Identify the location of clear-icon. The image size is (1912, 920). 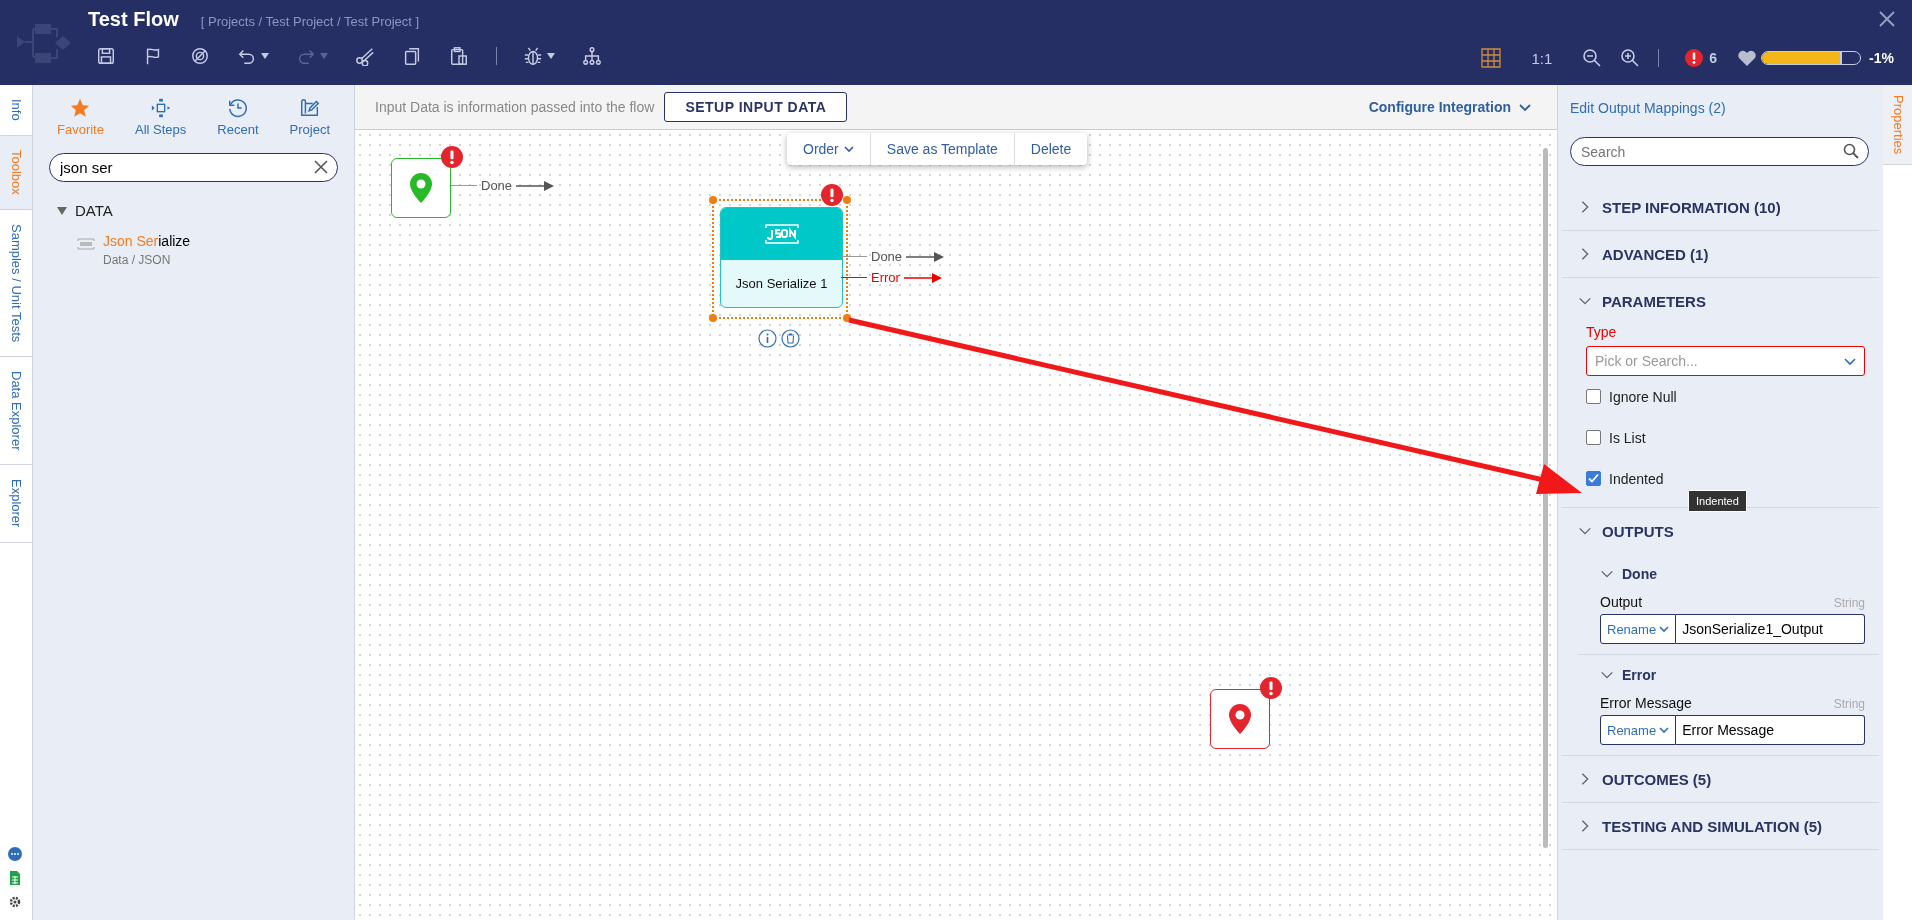
(321, 167).